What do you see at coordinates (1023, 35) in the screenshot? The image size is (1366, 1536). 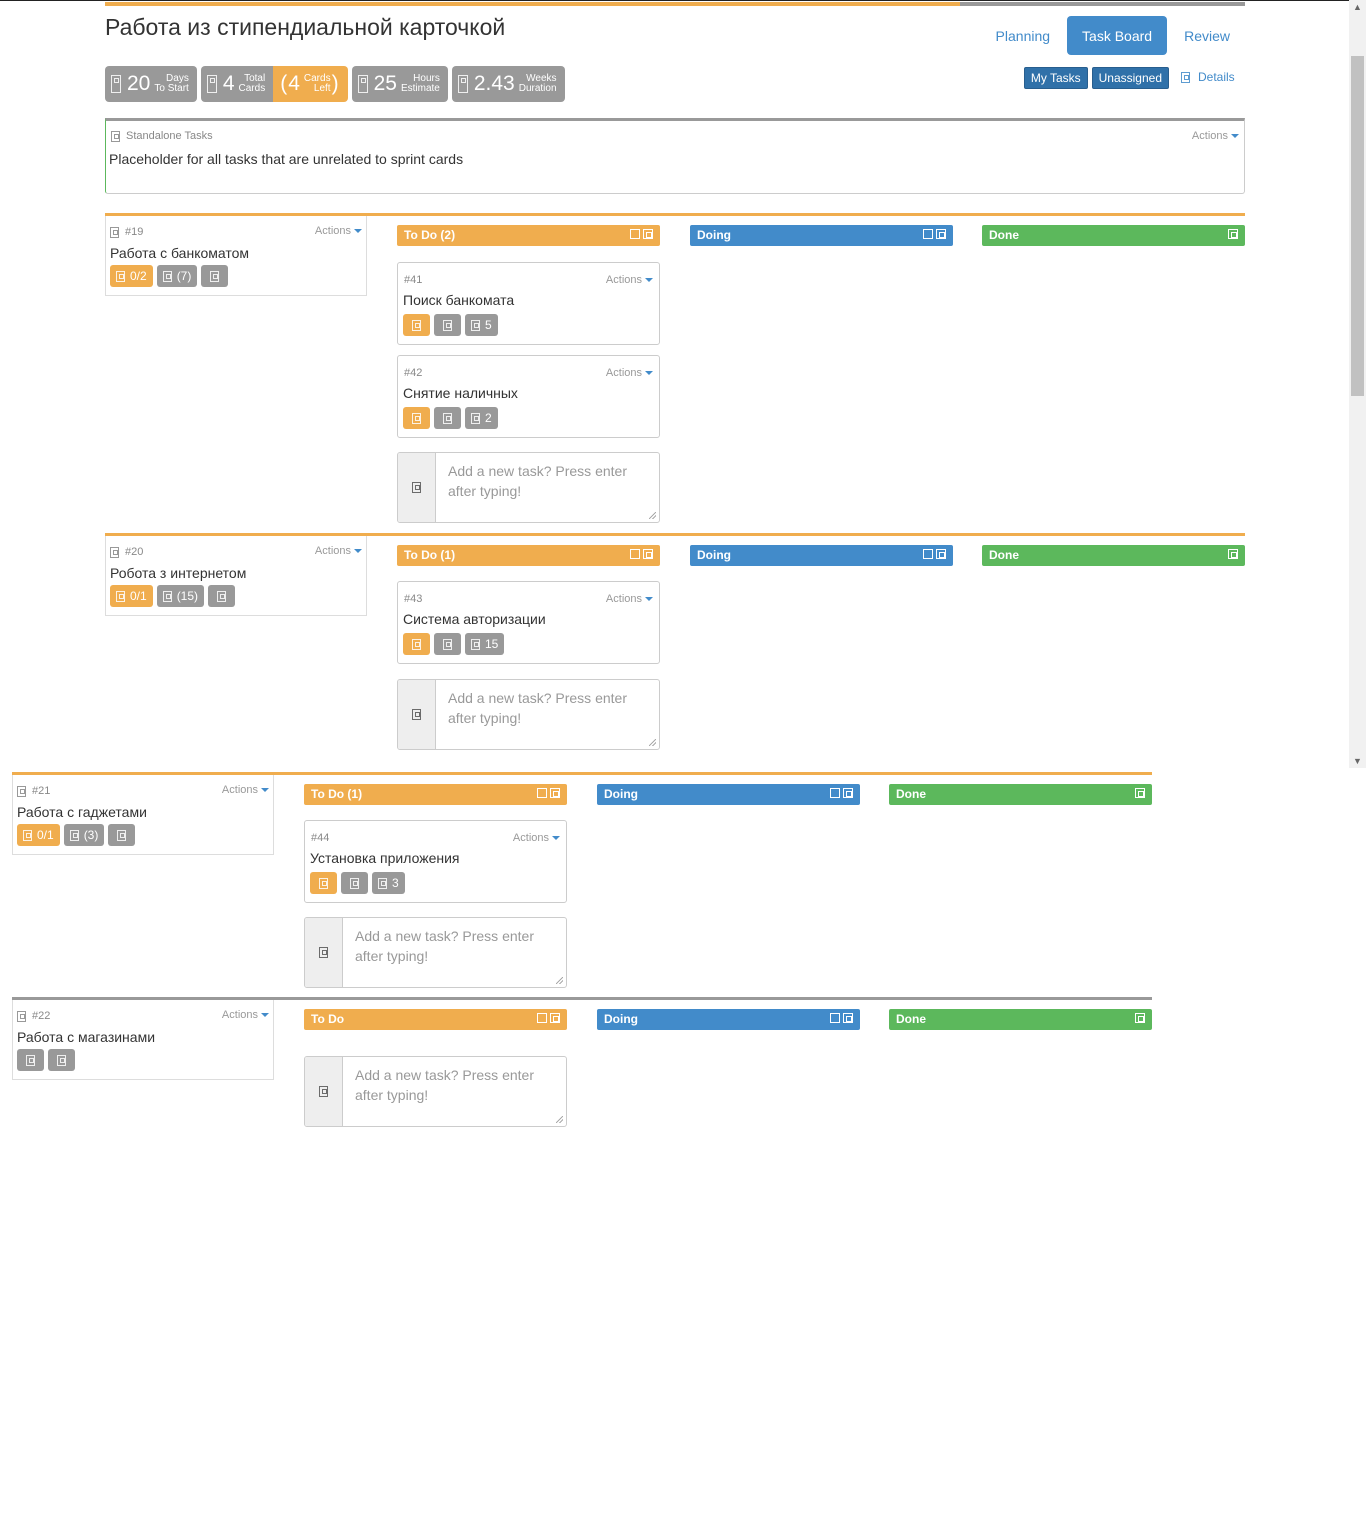 I see `tab-planning: Planning` at bounding box center [1023, 35].